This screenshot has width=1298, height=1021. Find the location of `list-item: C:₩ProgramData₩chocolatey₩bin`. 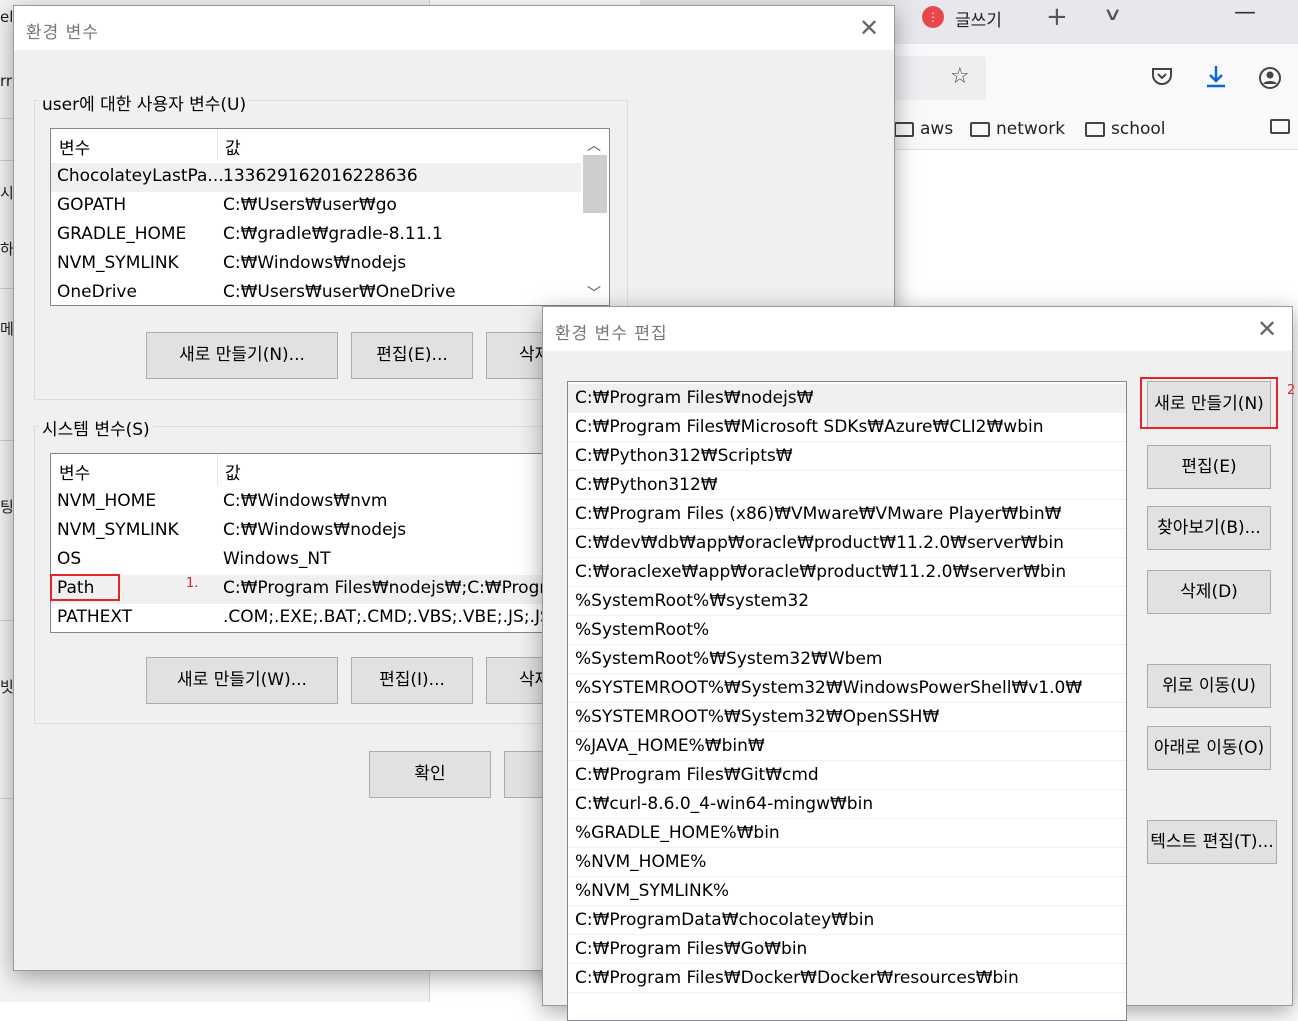

list-item: C:₩ProgramData₩chocolatey₩bin is located at coordinates (847, 920).